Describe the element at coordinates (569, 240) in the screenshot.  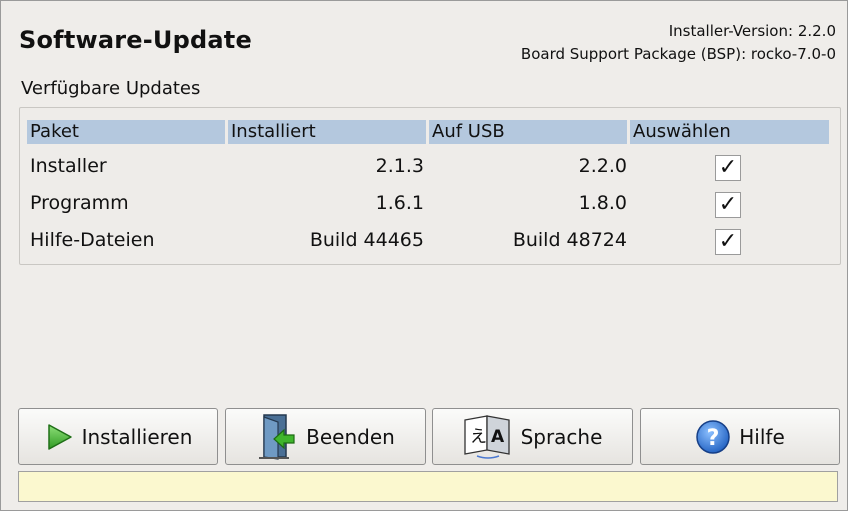
I see `usb-version: Build 48724` at that location.